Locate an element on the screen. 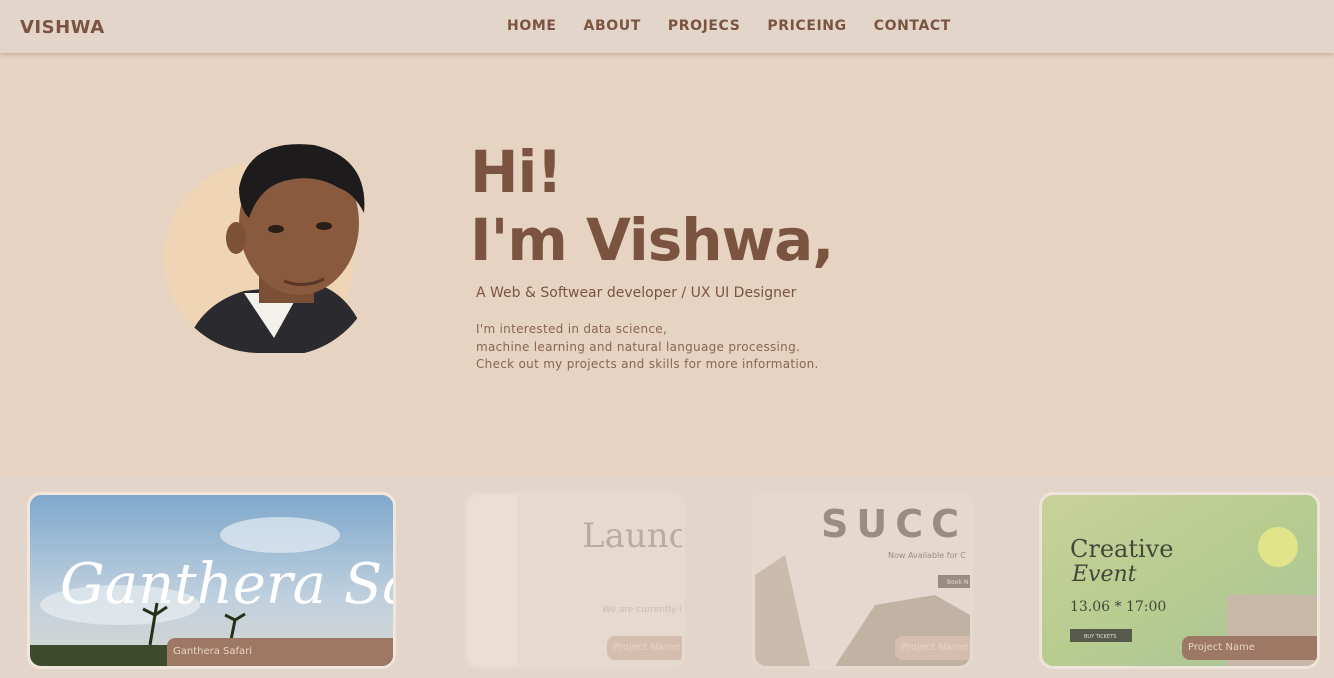 This screenshot has height=678, width=1334. nav-about-link: ABOUT is located at coordinates (612, 26).